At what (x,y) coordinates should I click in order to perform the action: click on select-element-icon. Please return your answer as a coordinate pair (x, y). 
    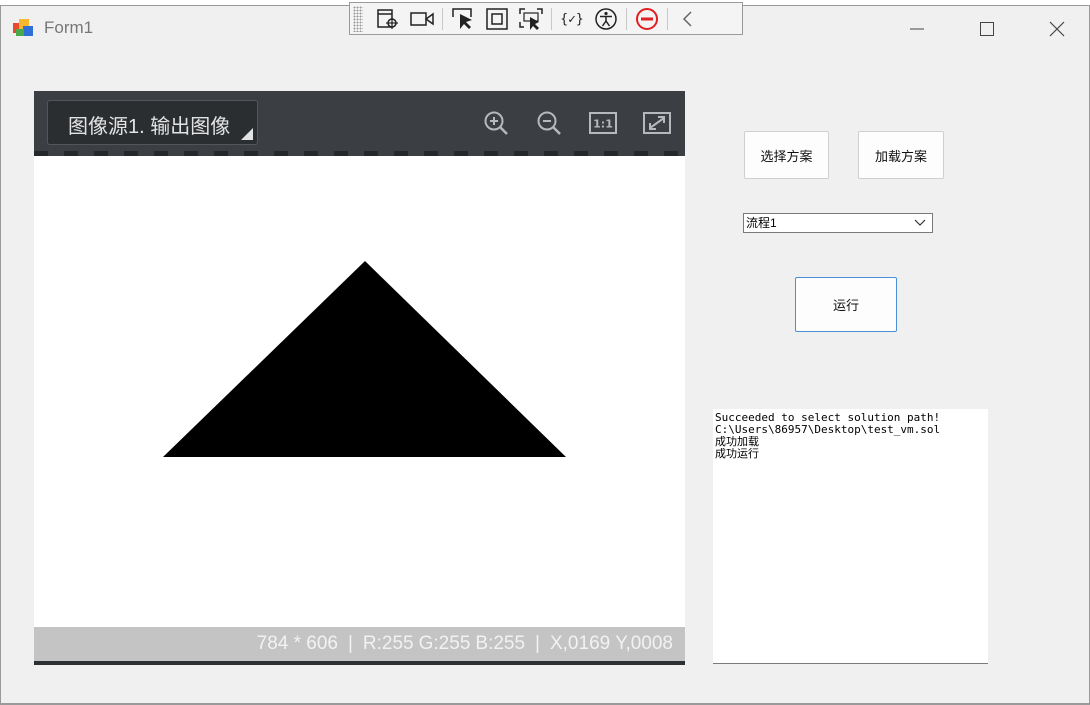
    Looking at the image, I should click on (387, 18).